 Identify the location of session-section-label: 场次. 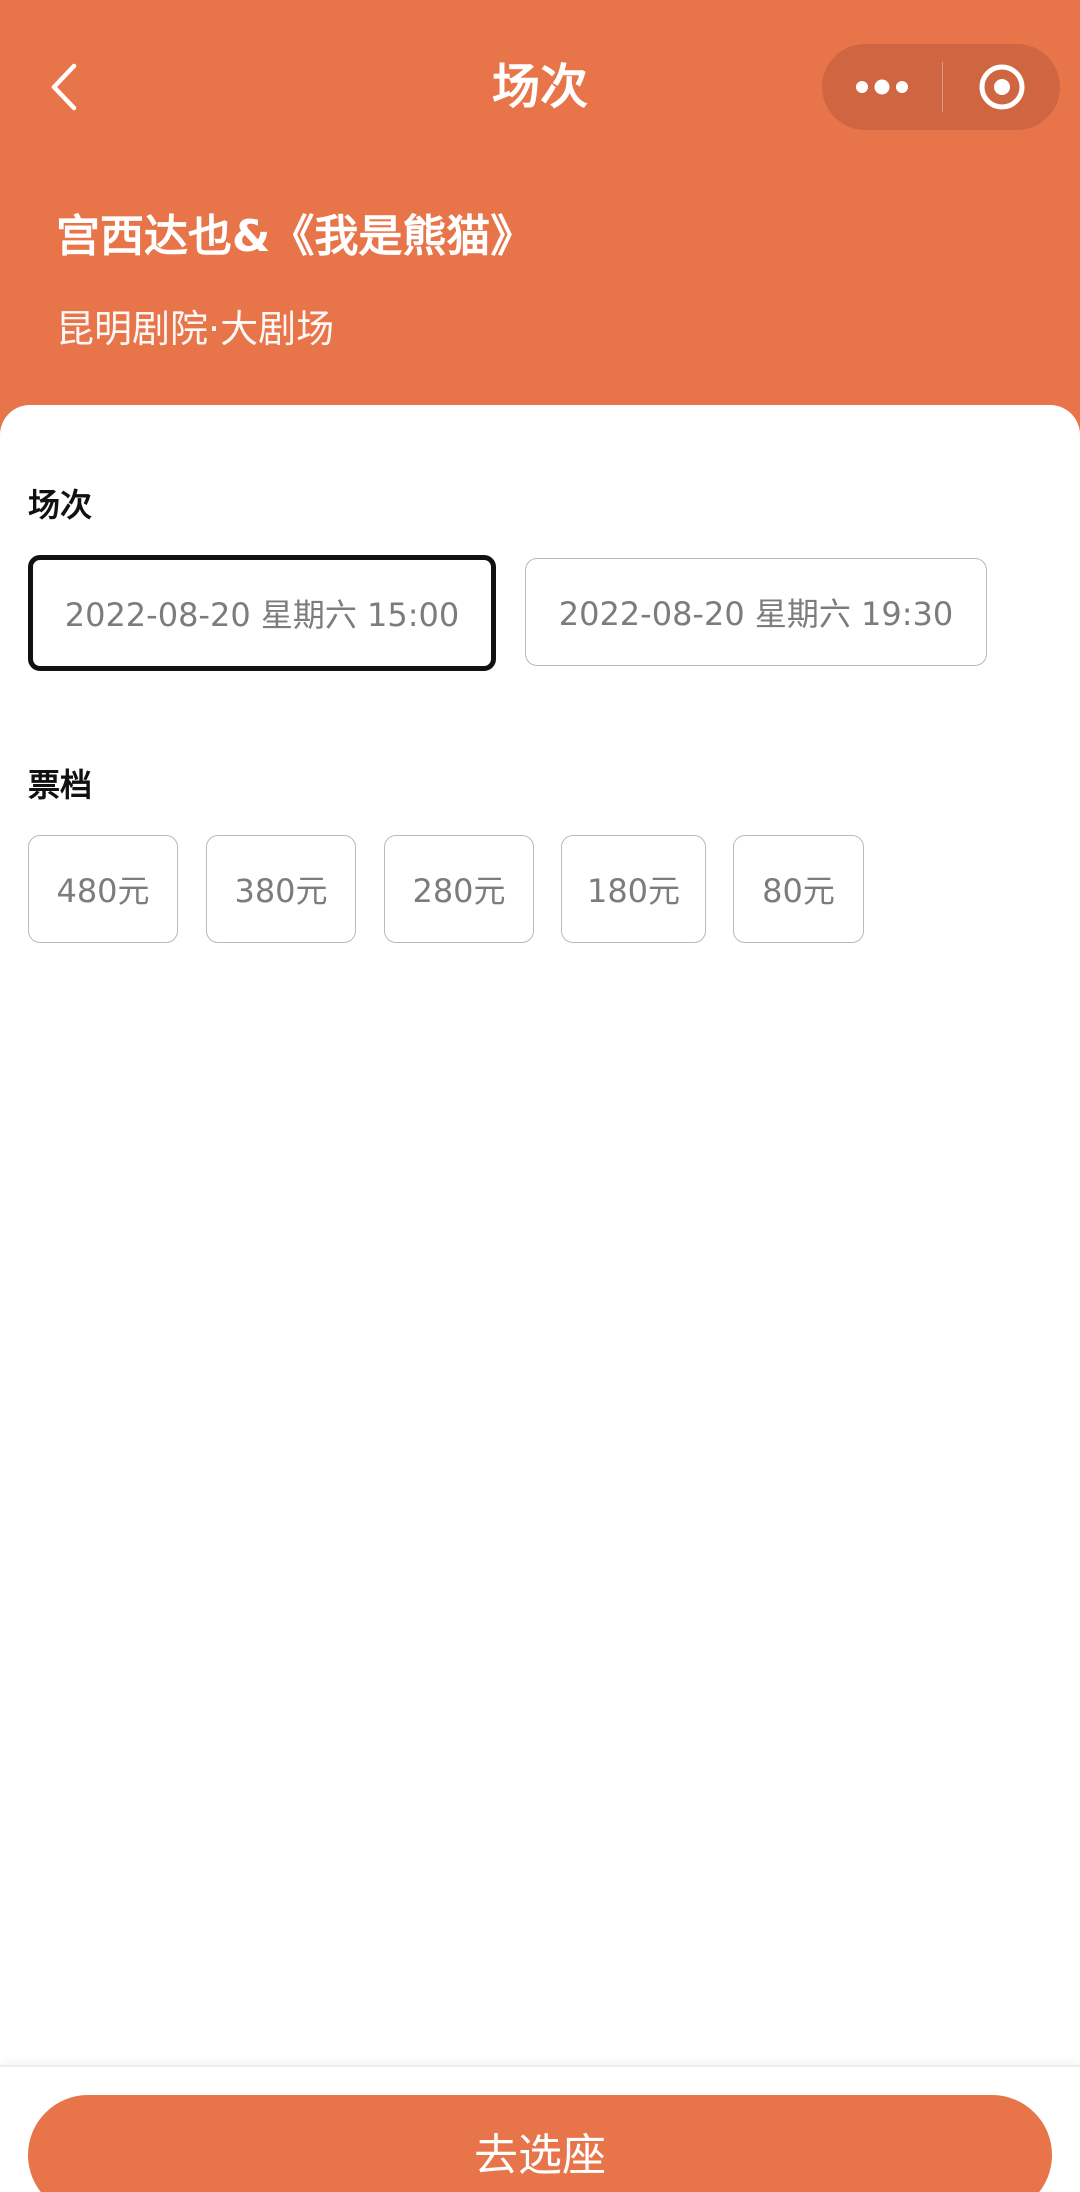
(60, 505).